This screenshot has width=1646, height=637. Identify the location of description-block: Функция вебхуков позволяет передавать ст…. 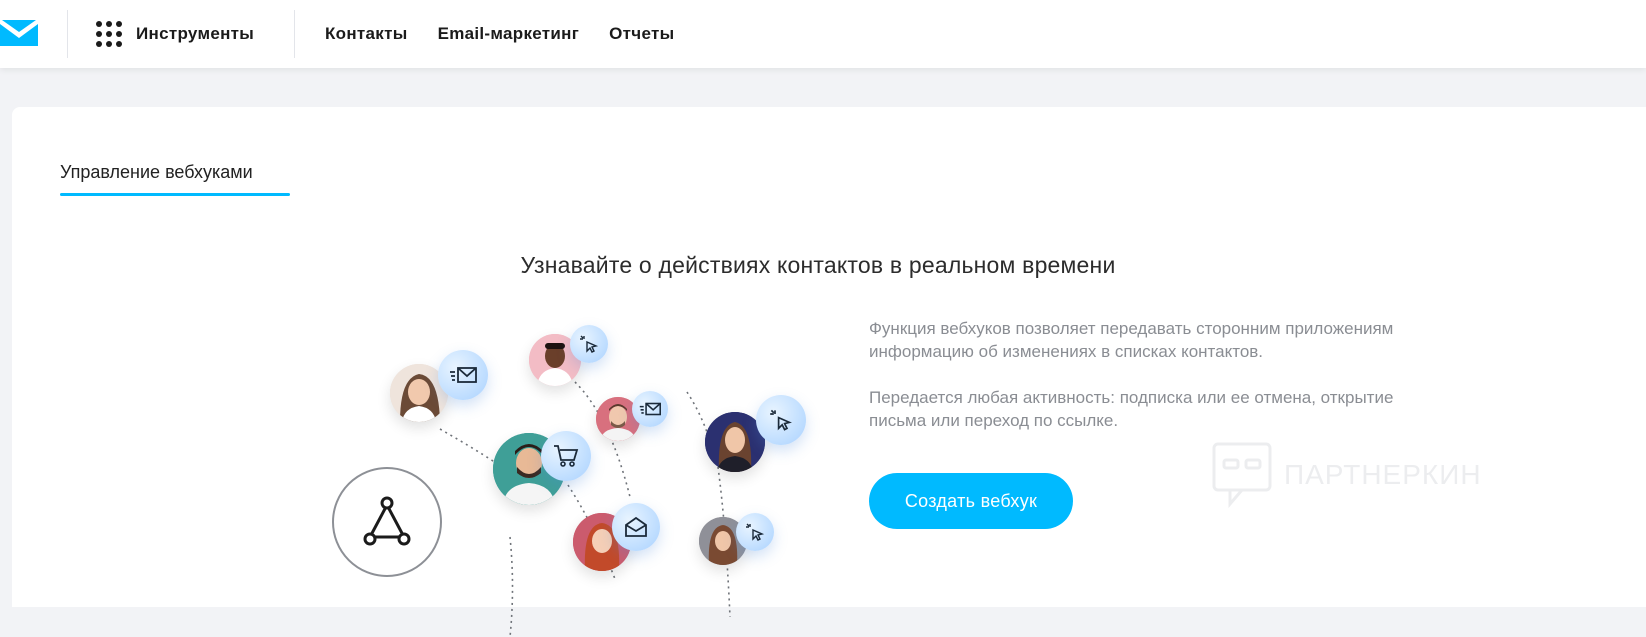
(1149, 374).